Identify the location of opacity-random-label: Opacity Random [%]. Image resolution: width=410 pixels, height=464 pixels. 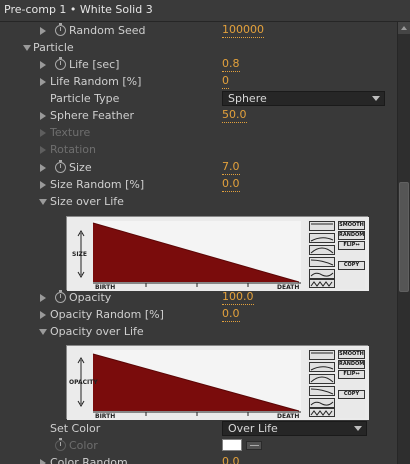
(107, 314).